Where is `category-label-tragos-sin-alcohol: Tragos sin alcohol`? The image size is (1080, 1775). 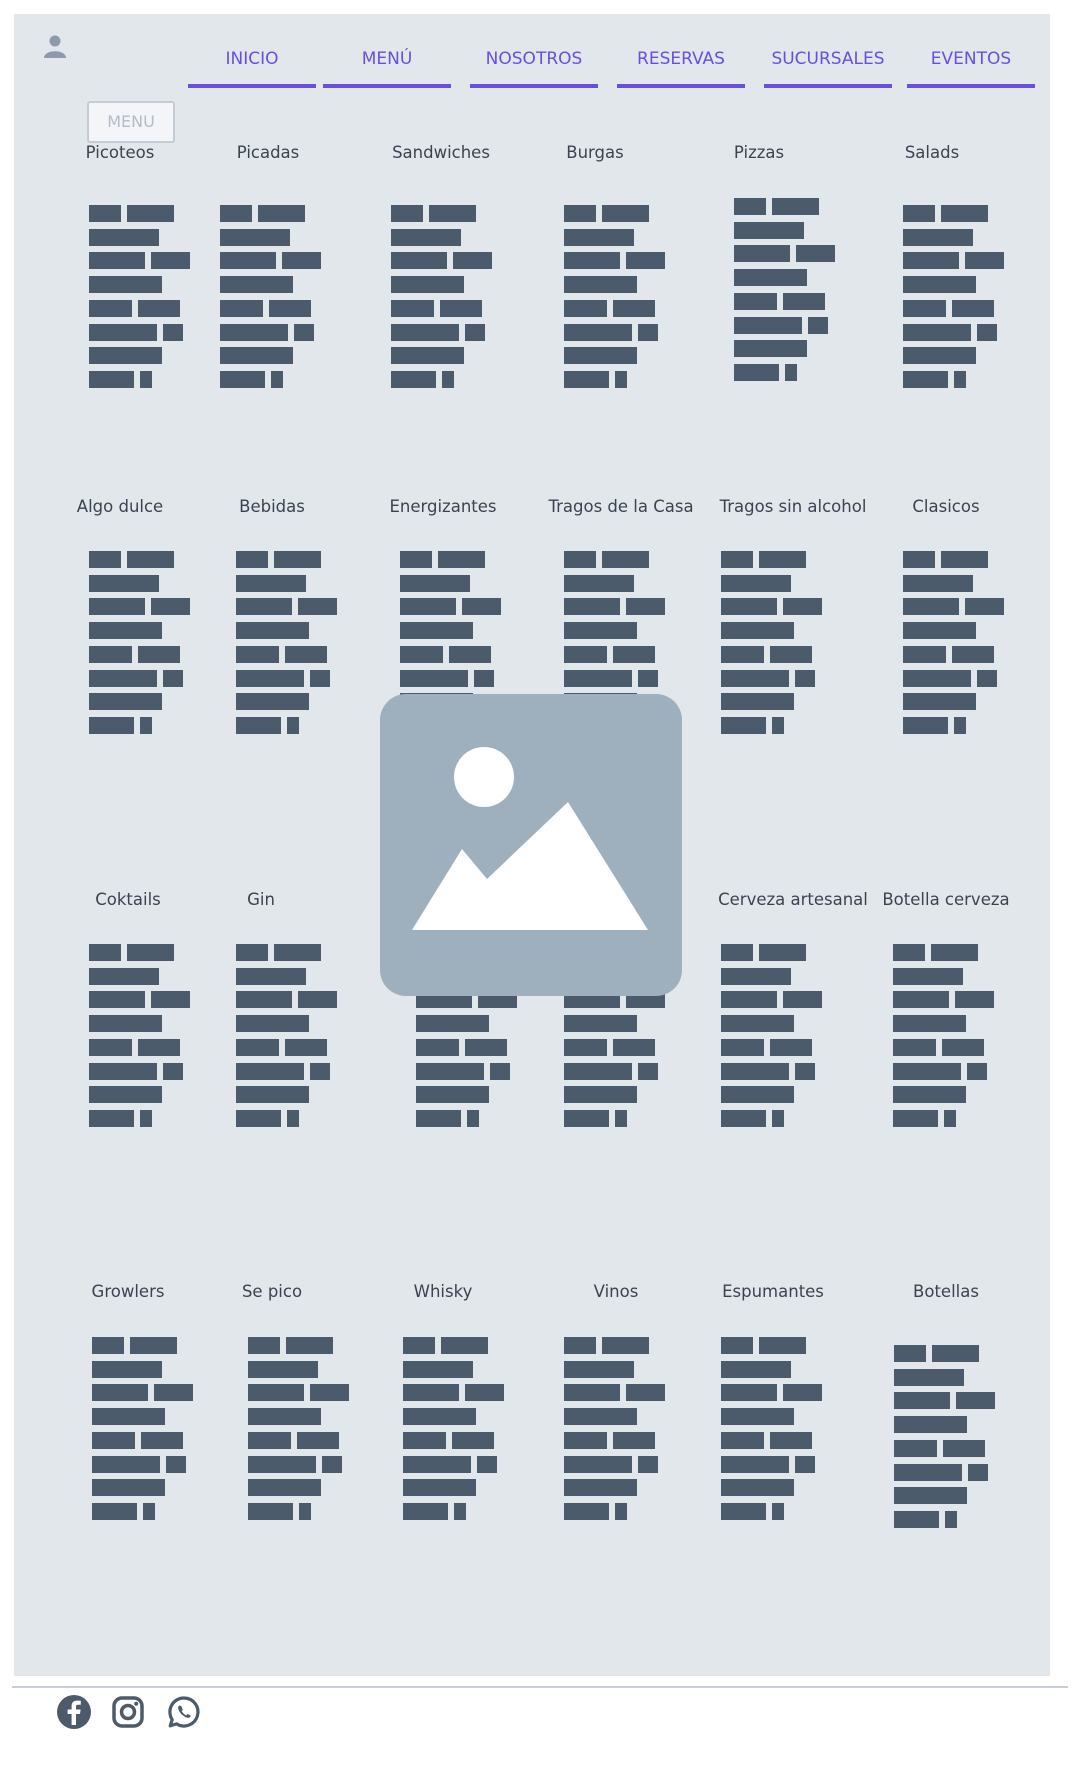 category-label-tragos-sin-alcohol: Tragos sin alcohol is located at coordinates (793, 506).